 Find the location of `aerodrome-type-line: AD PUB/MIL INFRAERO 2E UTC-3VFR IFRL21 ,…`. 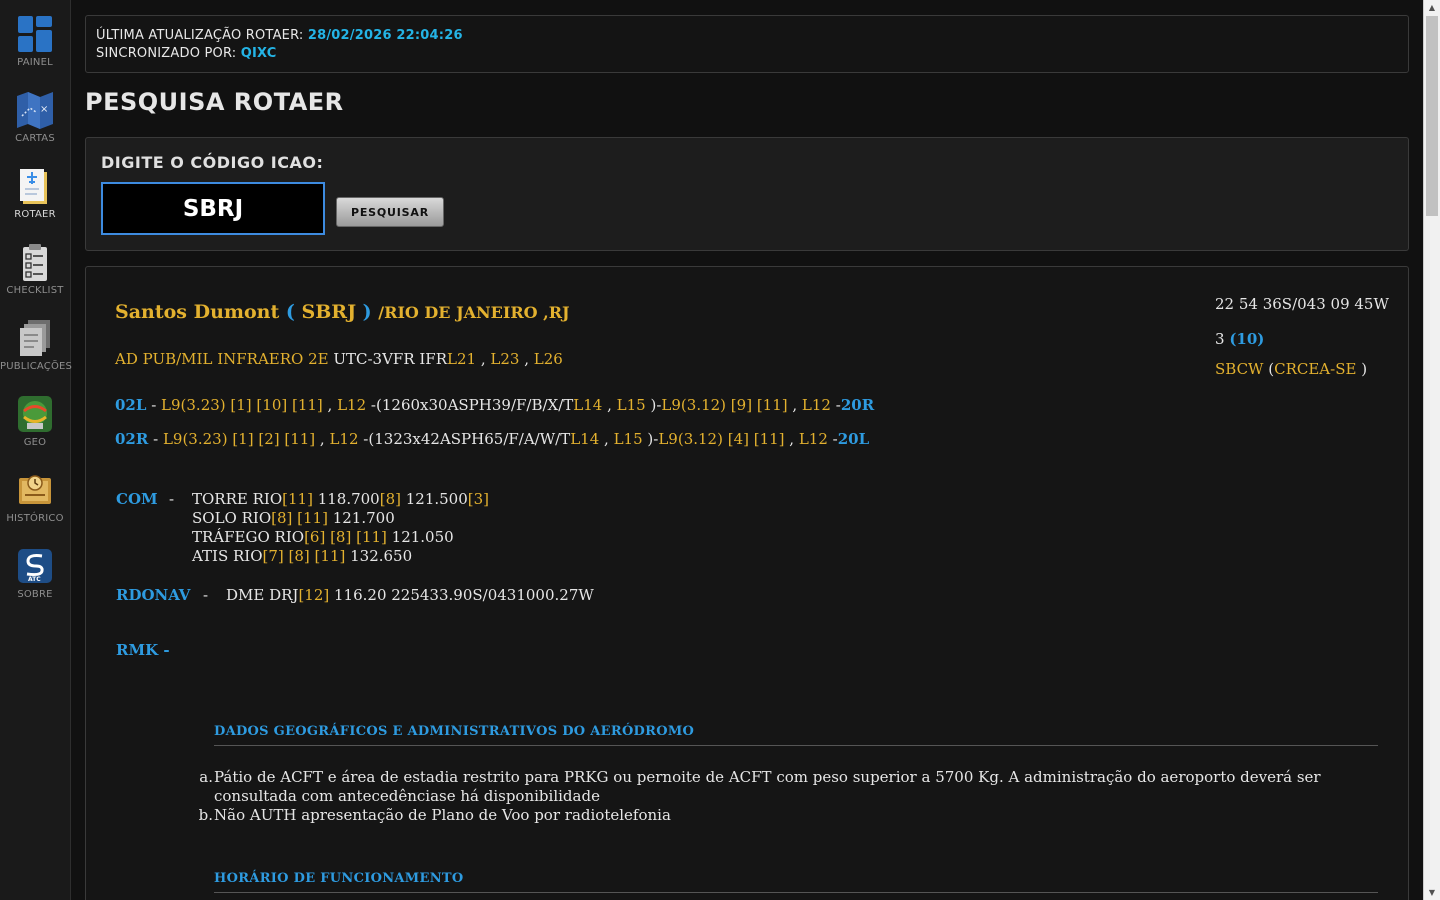

aerodrome-type-line: AD PUB/MIL INFRAERO 2E UTC-3VFR IFRL21 ,… is located at coordinates (339, 359).